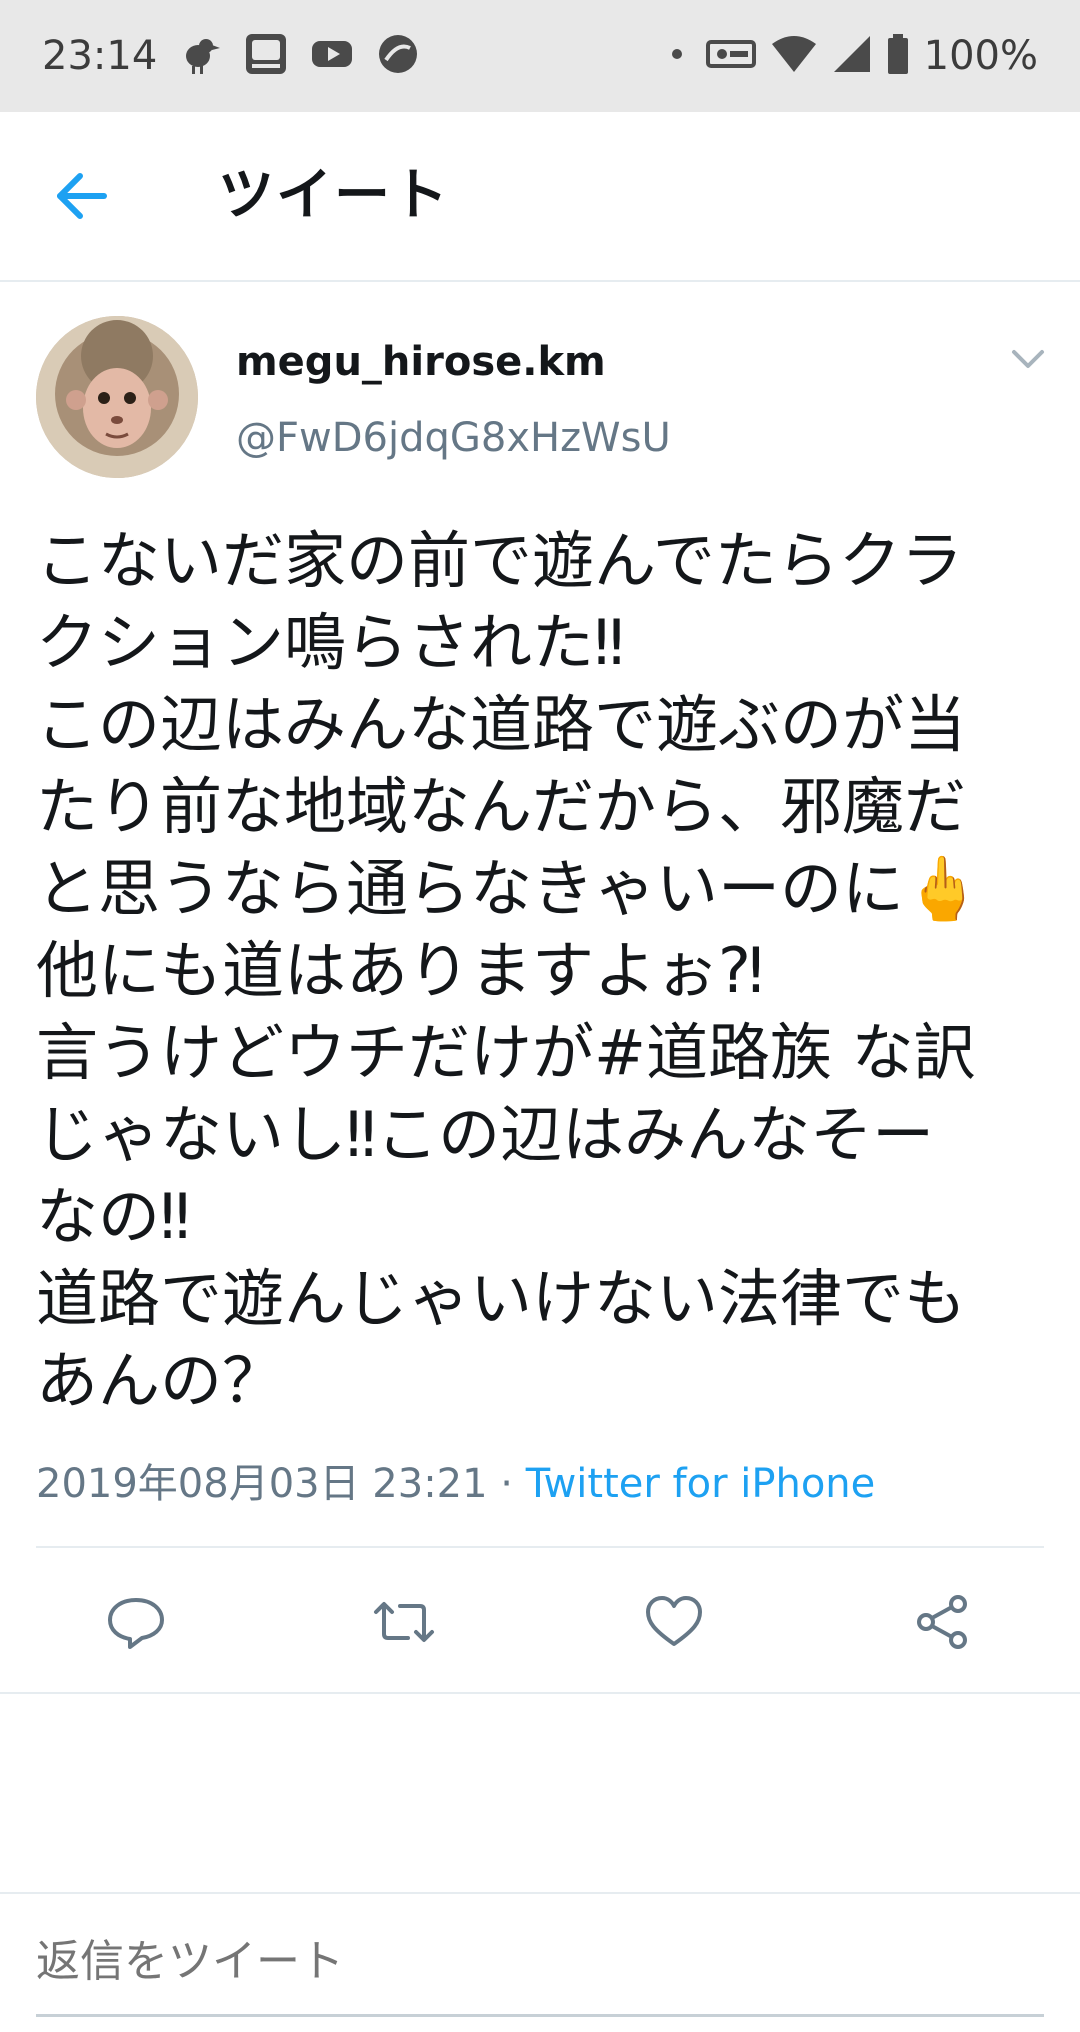 The image size is (1080, 2032). Describe the element at coordinates (453, 438) in the screenshot. I see `user-handle: @FwD6jdqG8xHzWsU` at that location.